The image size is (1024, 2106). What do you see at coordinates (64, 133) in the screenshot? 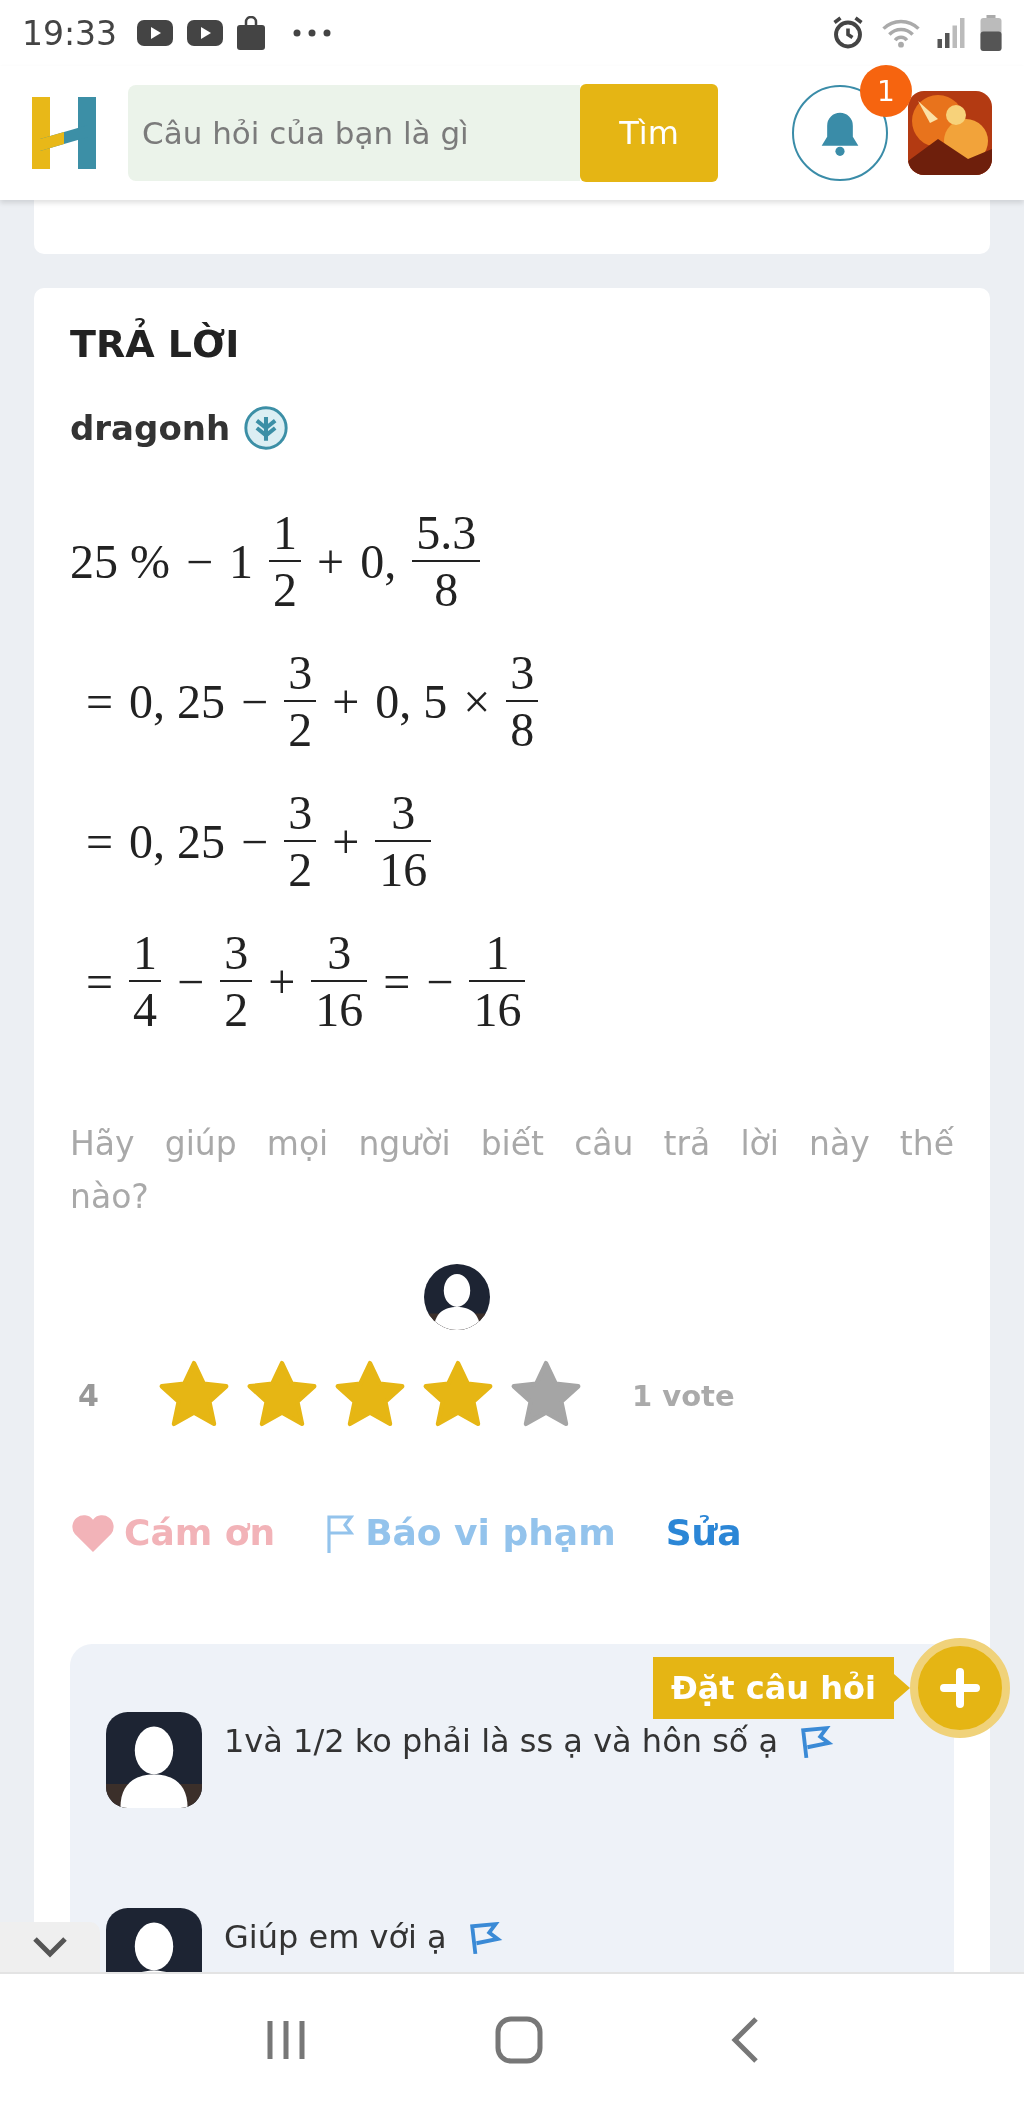
I see `logo-icon` at bounding box center [64, 133].